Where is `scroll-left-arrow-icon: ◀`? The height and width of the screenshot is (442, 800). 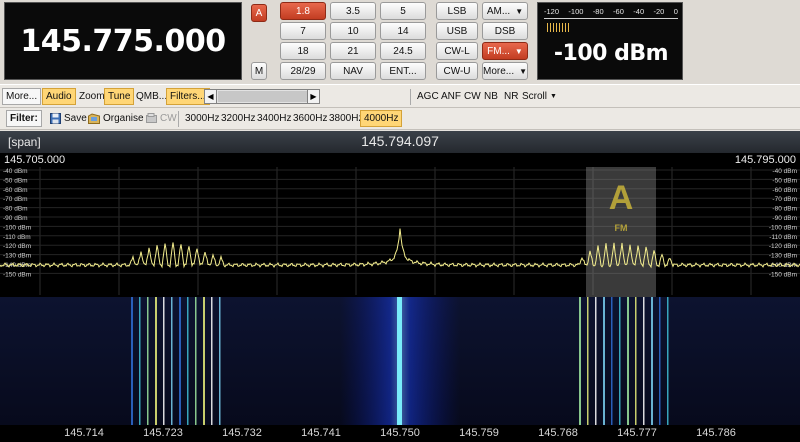 scroll-left-arrow-icon: ◀ is located at coordinates (211, 96).